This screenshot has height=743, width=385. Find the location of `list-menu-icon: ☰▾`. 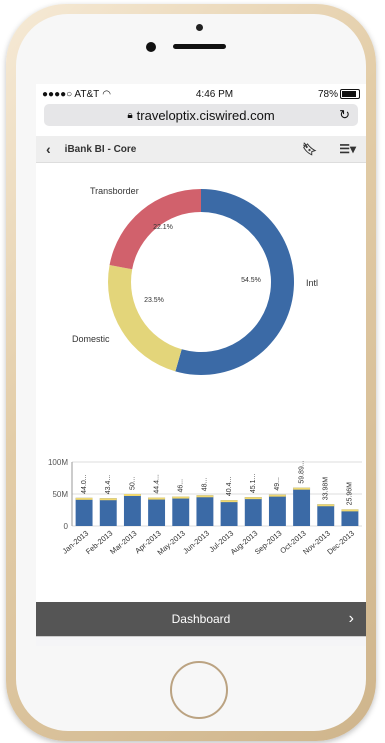

list-menu-icon: ☰▾ is located at coordinates (347, 149).